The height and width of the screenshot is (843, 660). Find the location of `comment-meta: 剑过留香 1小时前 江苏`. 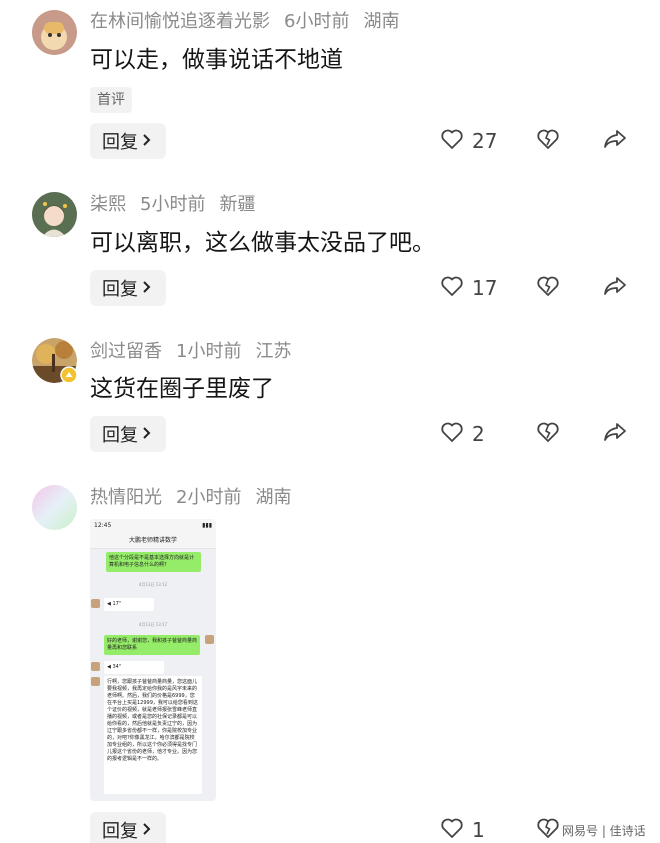

comment-meta: 剑过留香 1小时前 江苏 is located at coordinates (197, 352).